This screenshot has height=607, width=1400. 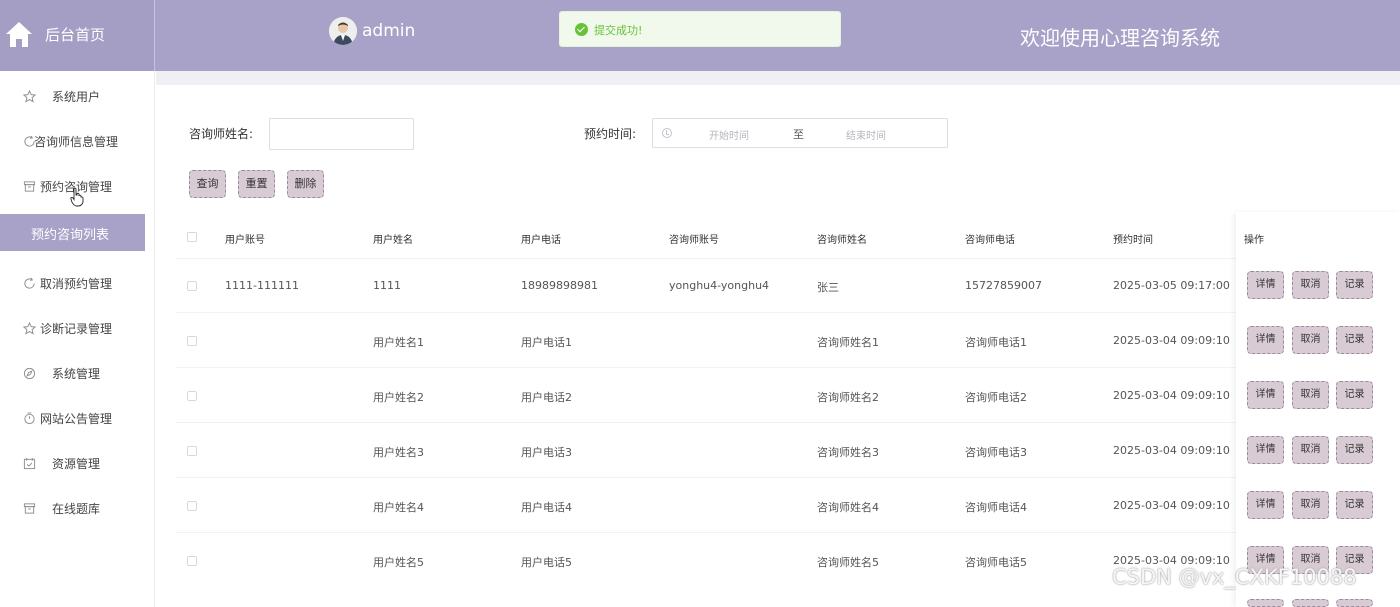 I want to click on end-time-input: 结束时间, so click(x=866, y=134).